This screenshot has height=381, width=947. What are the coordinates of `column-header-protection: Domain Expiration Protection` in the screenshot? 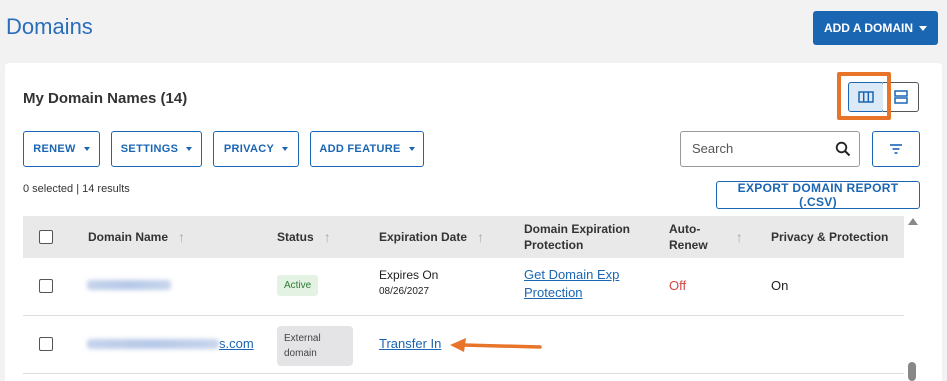 It's located at (577, 237).